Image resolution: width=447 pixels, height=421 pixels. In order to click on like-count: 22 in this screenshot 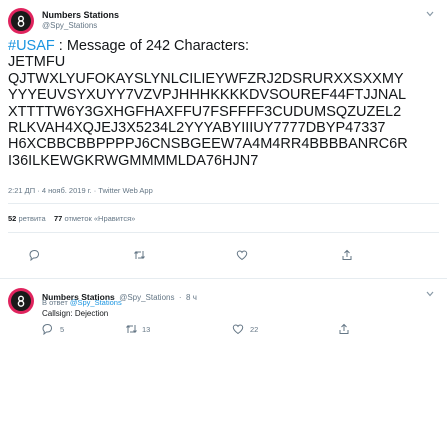, I will do `click(254, 329)`.